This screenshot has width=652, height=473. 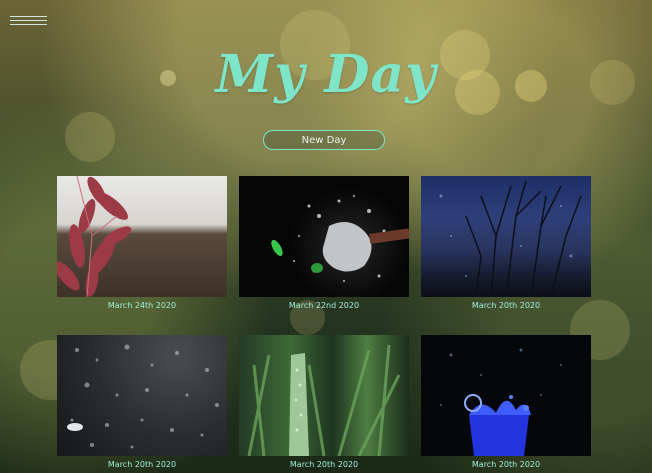 What do you see at coordinates (324, 140) in the screenshot?
I see `new-day-button: New Day` at bounding box center [324, 140].